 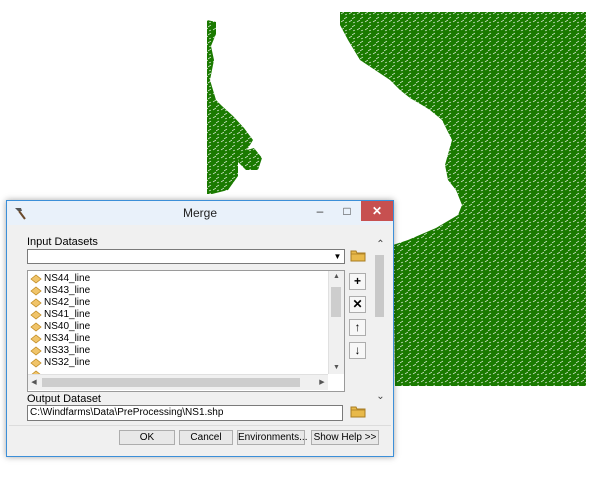 I want to click on list-horizontal-scrollbar: ◀ ▶, so click(x=178, y=382).